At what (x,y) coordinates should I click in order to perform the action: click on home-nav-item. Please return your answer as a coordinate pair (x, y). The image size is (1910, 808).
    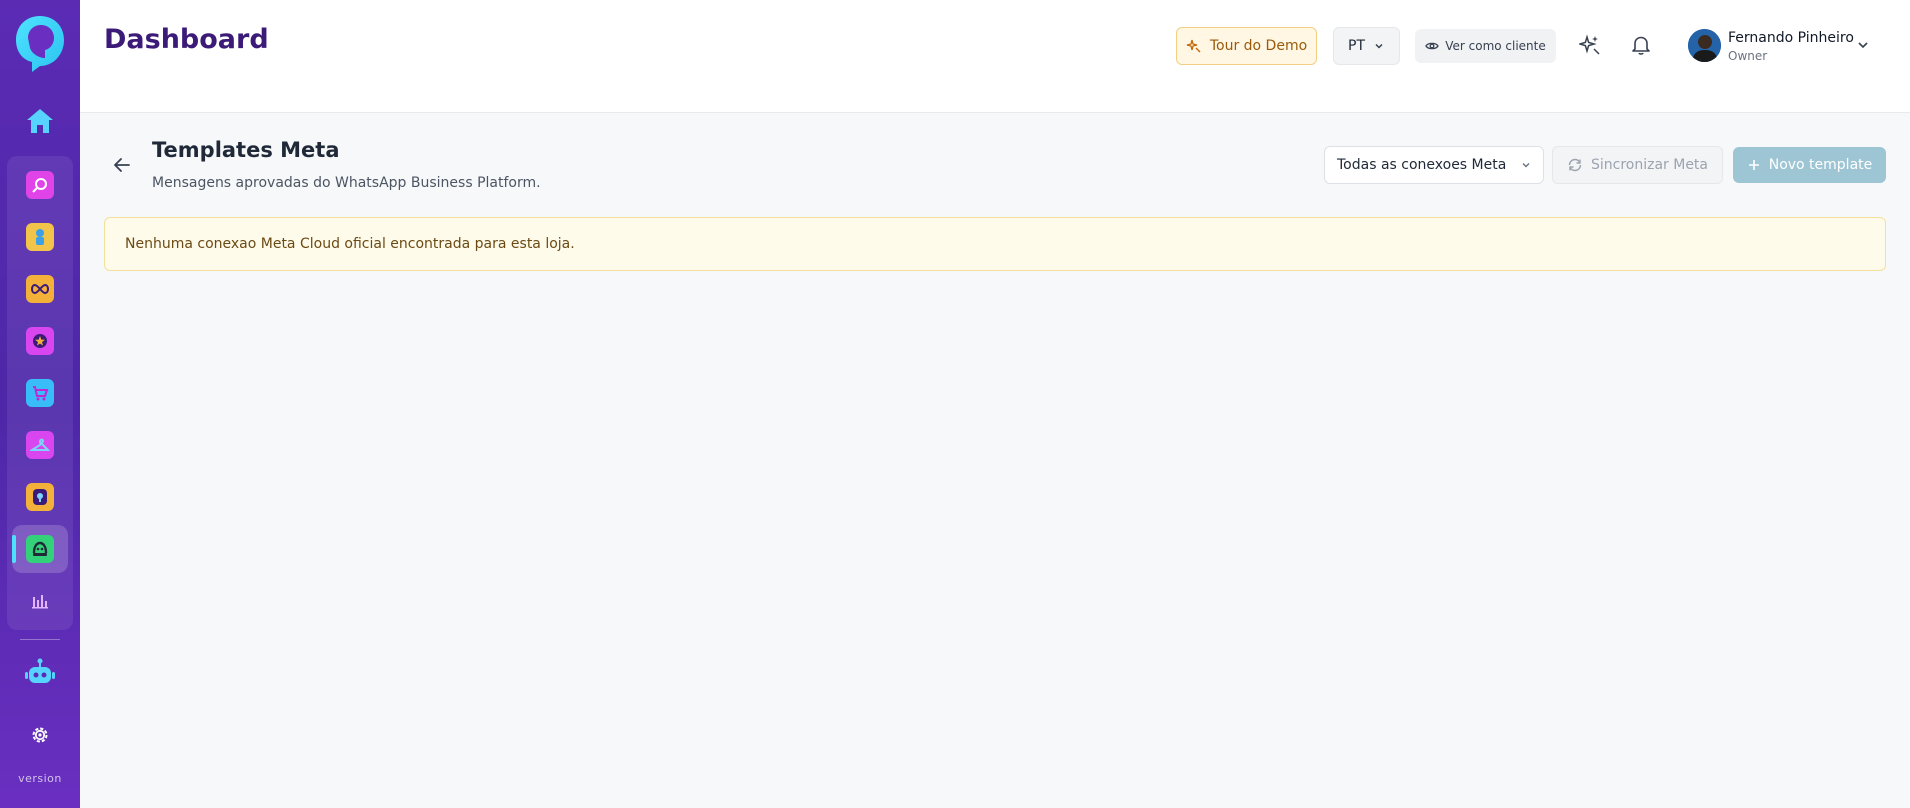
    Looking at the image, I should click on (40, 121).